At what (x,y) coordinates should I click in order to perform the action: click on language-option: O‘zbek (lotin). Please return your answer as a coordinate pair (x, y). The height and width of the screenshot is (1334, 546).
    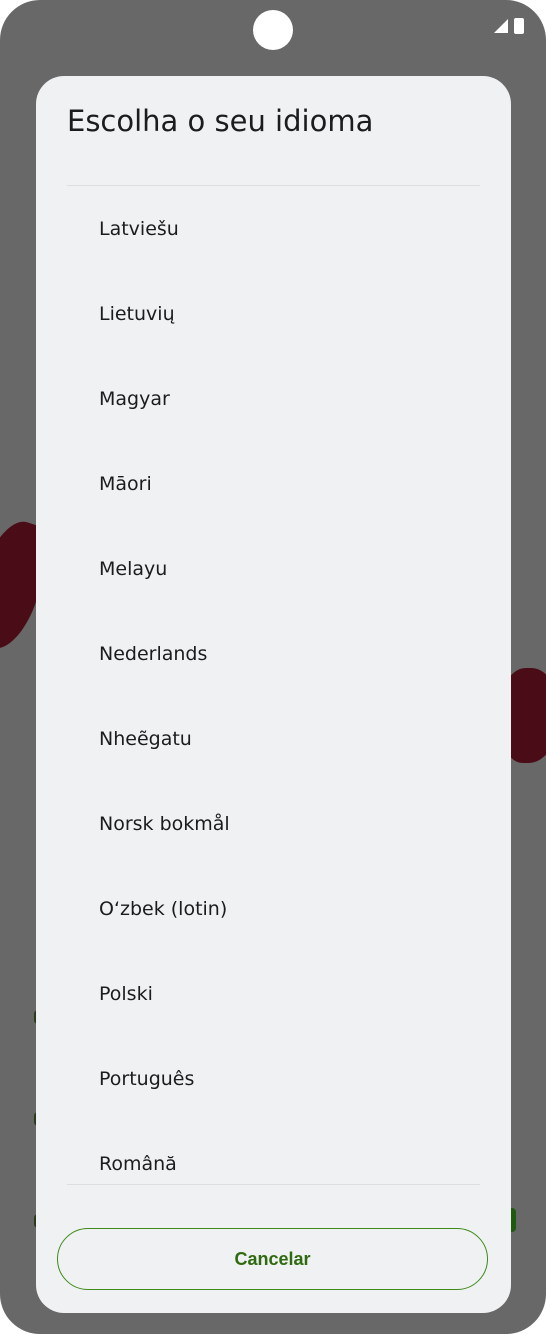
    Looking at the image, I should click on (273, 908).